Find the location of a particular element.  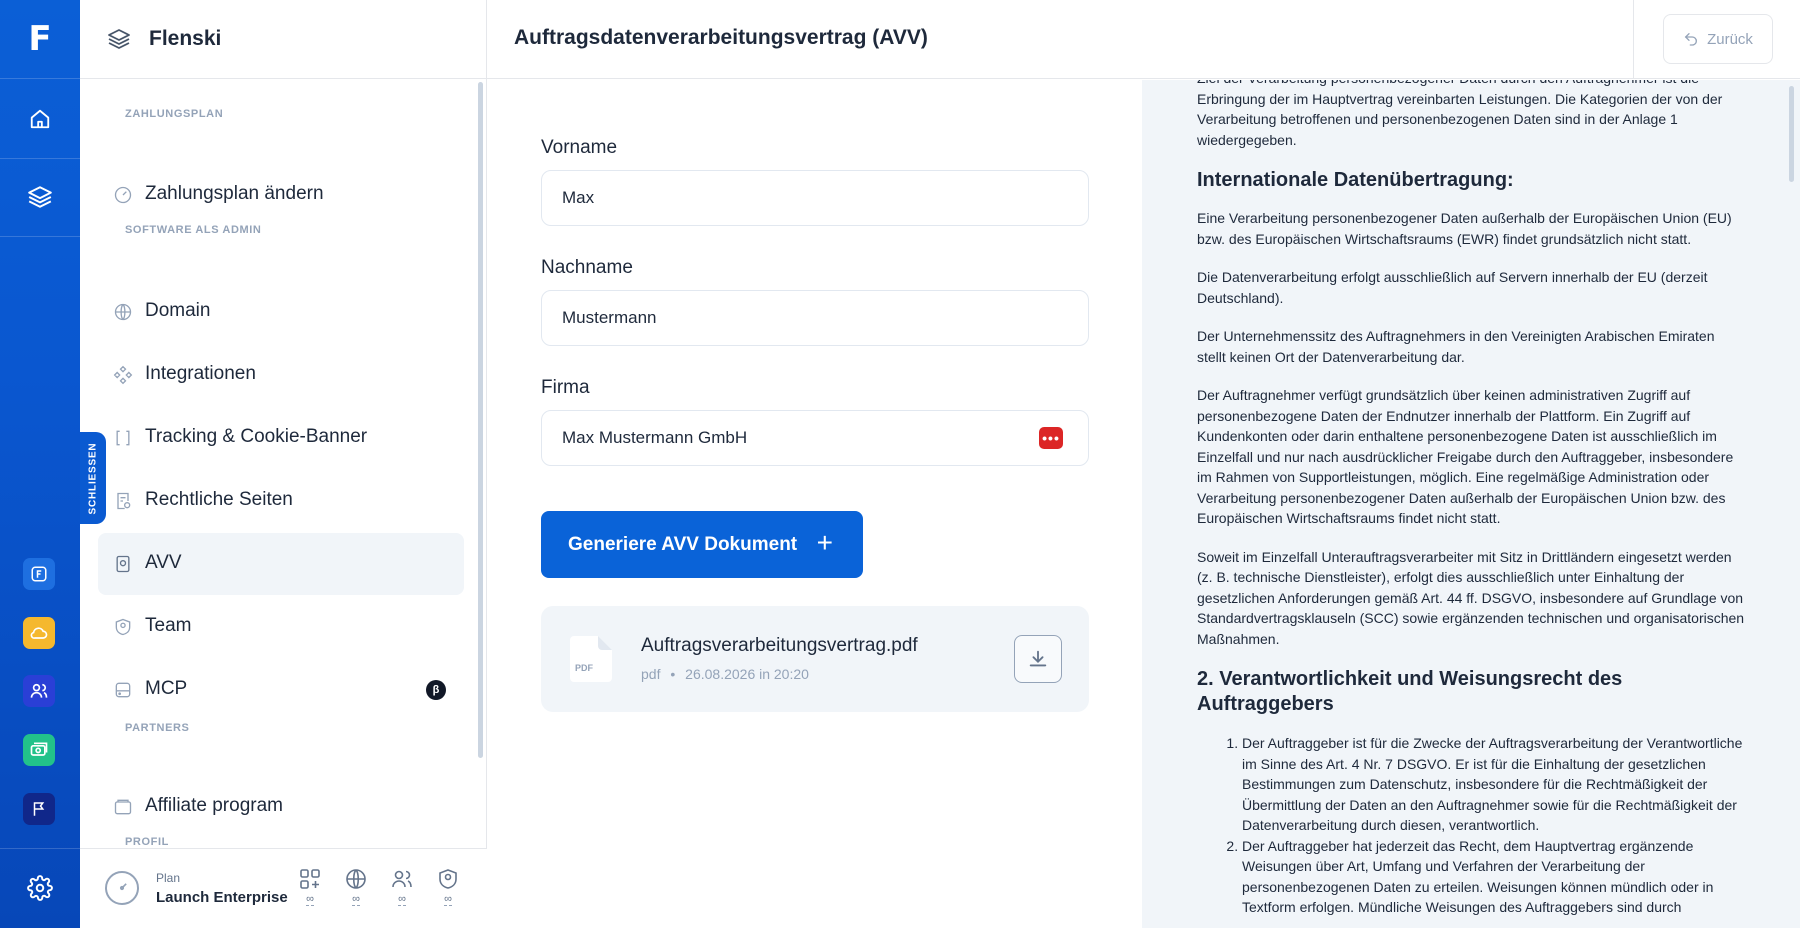

file-name: Auftragsverarbeitungsvertrag.pdf is located at coordinates (779, 645).